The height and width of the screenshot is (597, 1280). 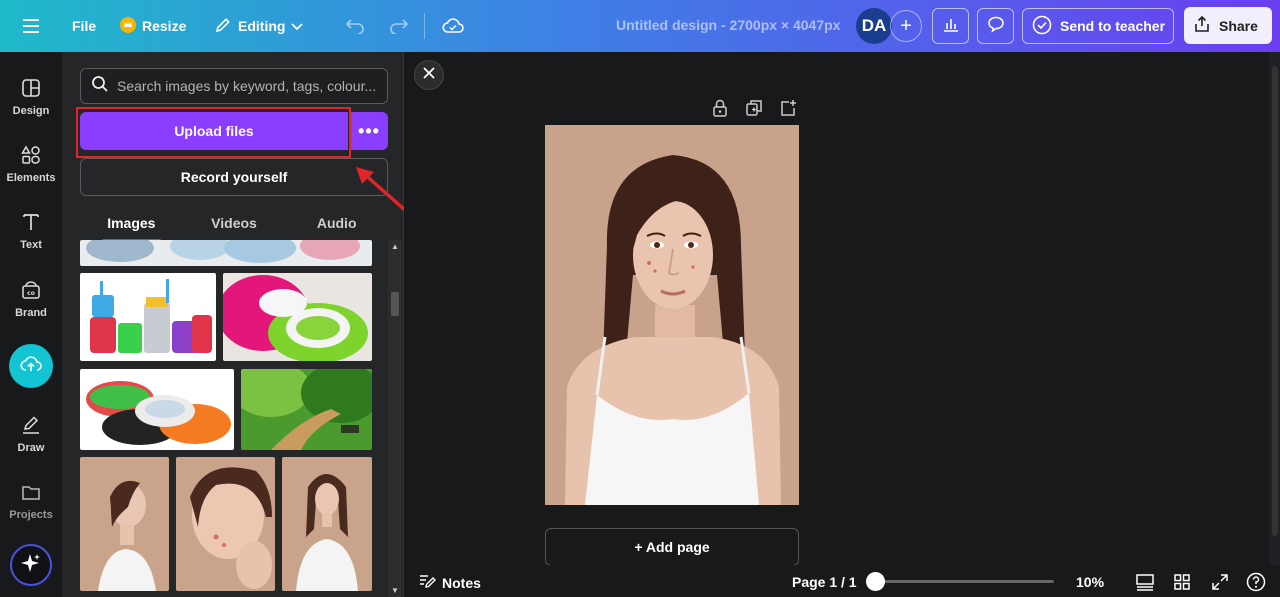 What do you see at coordinates (1113, 26) in the screenshot?
I see `send-to-teacher-label: Send to teacher` at bounding box center [1113, 26].